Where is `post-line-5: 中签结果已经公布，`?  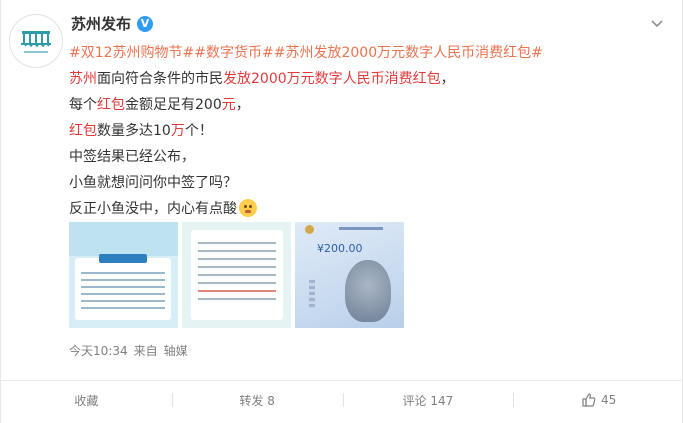
post-line-5: 中签结果已经公布， is located at coordinates (132, 157).